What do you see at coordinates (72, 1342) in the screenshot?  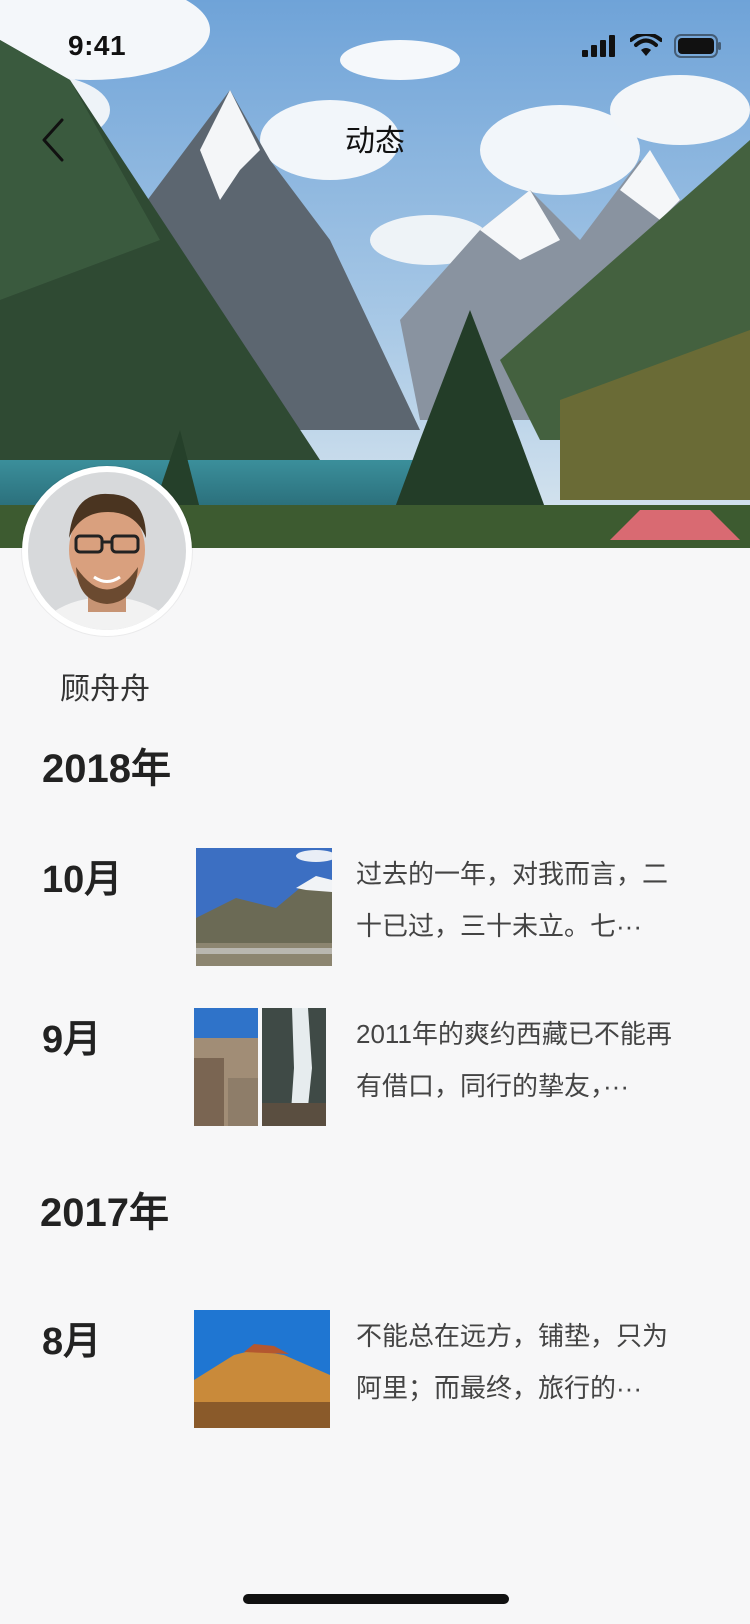 I see `month-label: 8月` at bounding box center [72, 1342].